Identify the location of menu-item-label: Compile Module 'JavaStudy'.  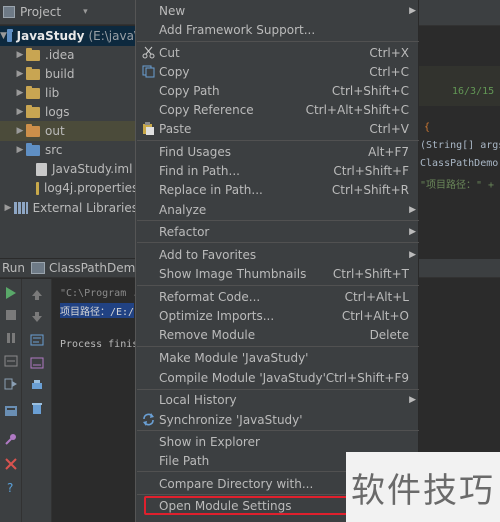
(242, 377).